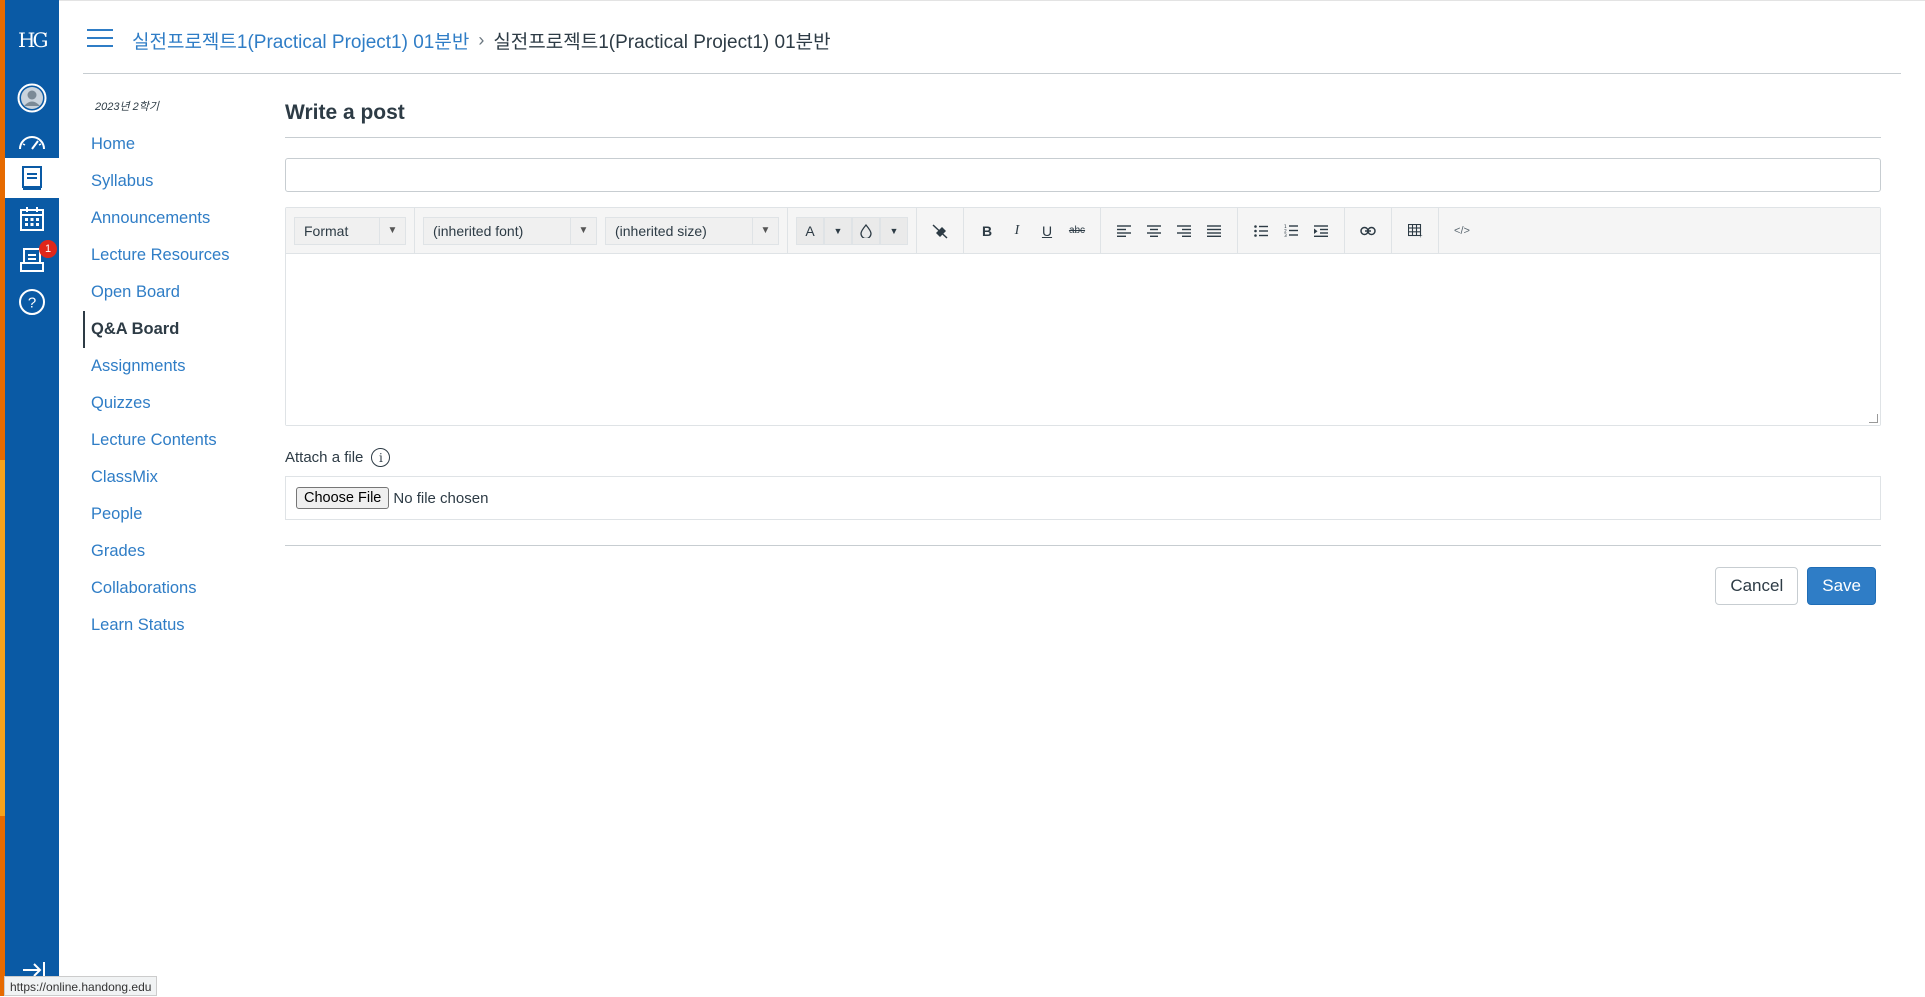 The image size is (1925, 997). I want to click on course-nav-people: People, so click(173, 514).